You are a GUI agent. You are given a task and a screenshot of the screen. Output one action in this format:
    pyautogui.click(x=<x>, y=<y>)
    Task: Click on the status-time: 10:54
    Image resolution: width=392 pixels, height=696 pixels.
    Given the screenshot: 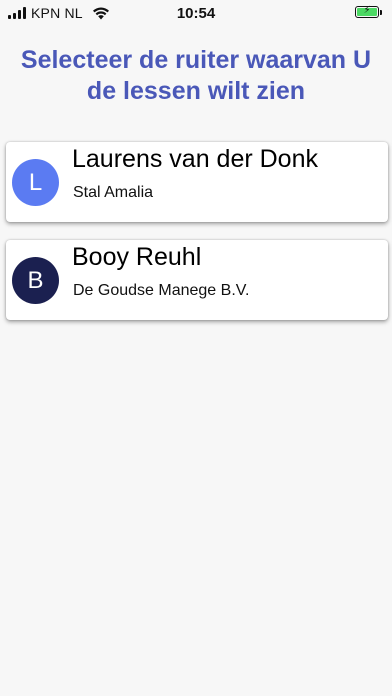 What is the action you would take?
    pyautogui.click(x=196, y=13)
    